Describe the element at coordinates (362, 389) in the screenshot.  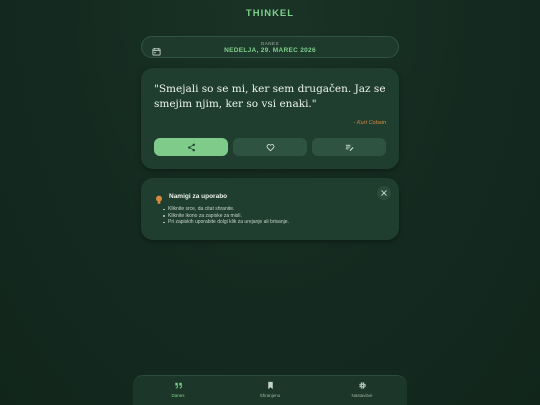
I see `nav-item-settings: Nastavitve` at that location.